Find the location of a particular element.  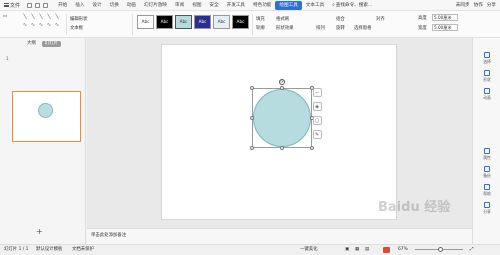

tab-review: 审阅 is located at coordinates (179, 5).